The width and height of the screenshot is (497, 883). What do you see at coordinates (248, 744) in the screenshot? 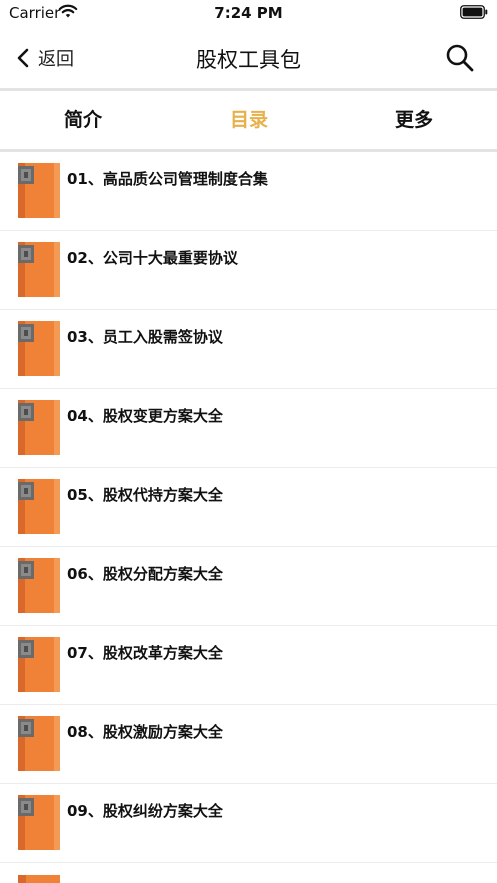
I see `list-item: 08、股权激励方案大全` at bounding box center [248, 744].